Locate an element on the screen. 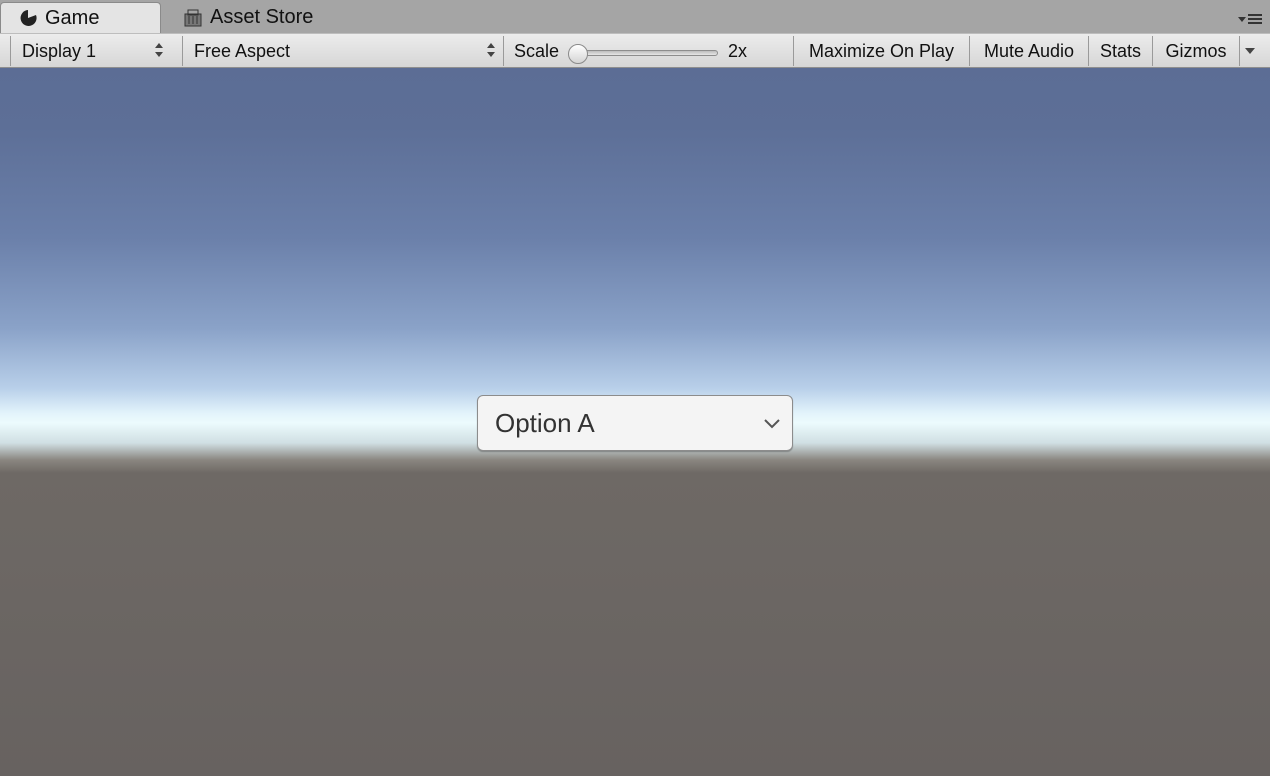 This screenshot has height=776, width=1270. tab-game: Game is located at coordinates (80, 17).